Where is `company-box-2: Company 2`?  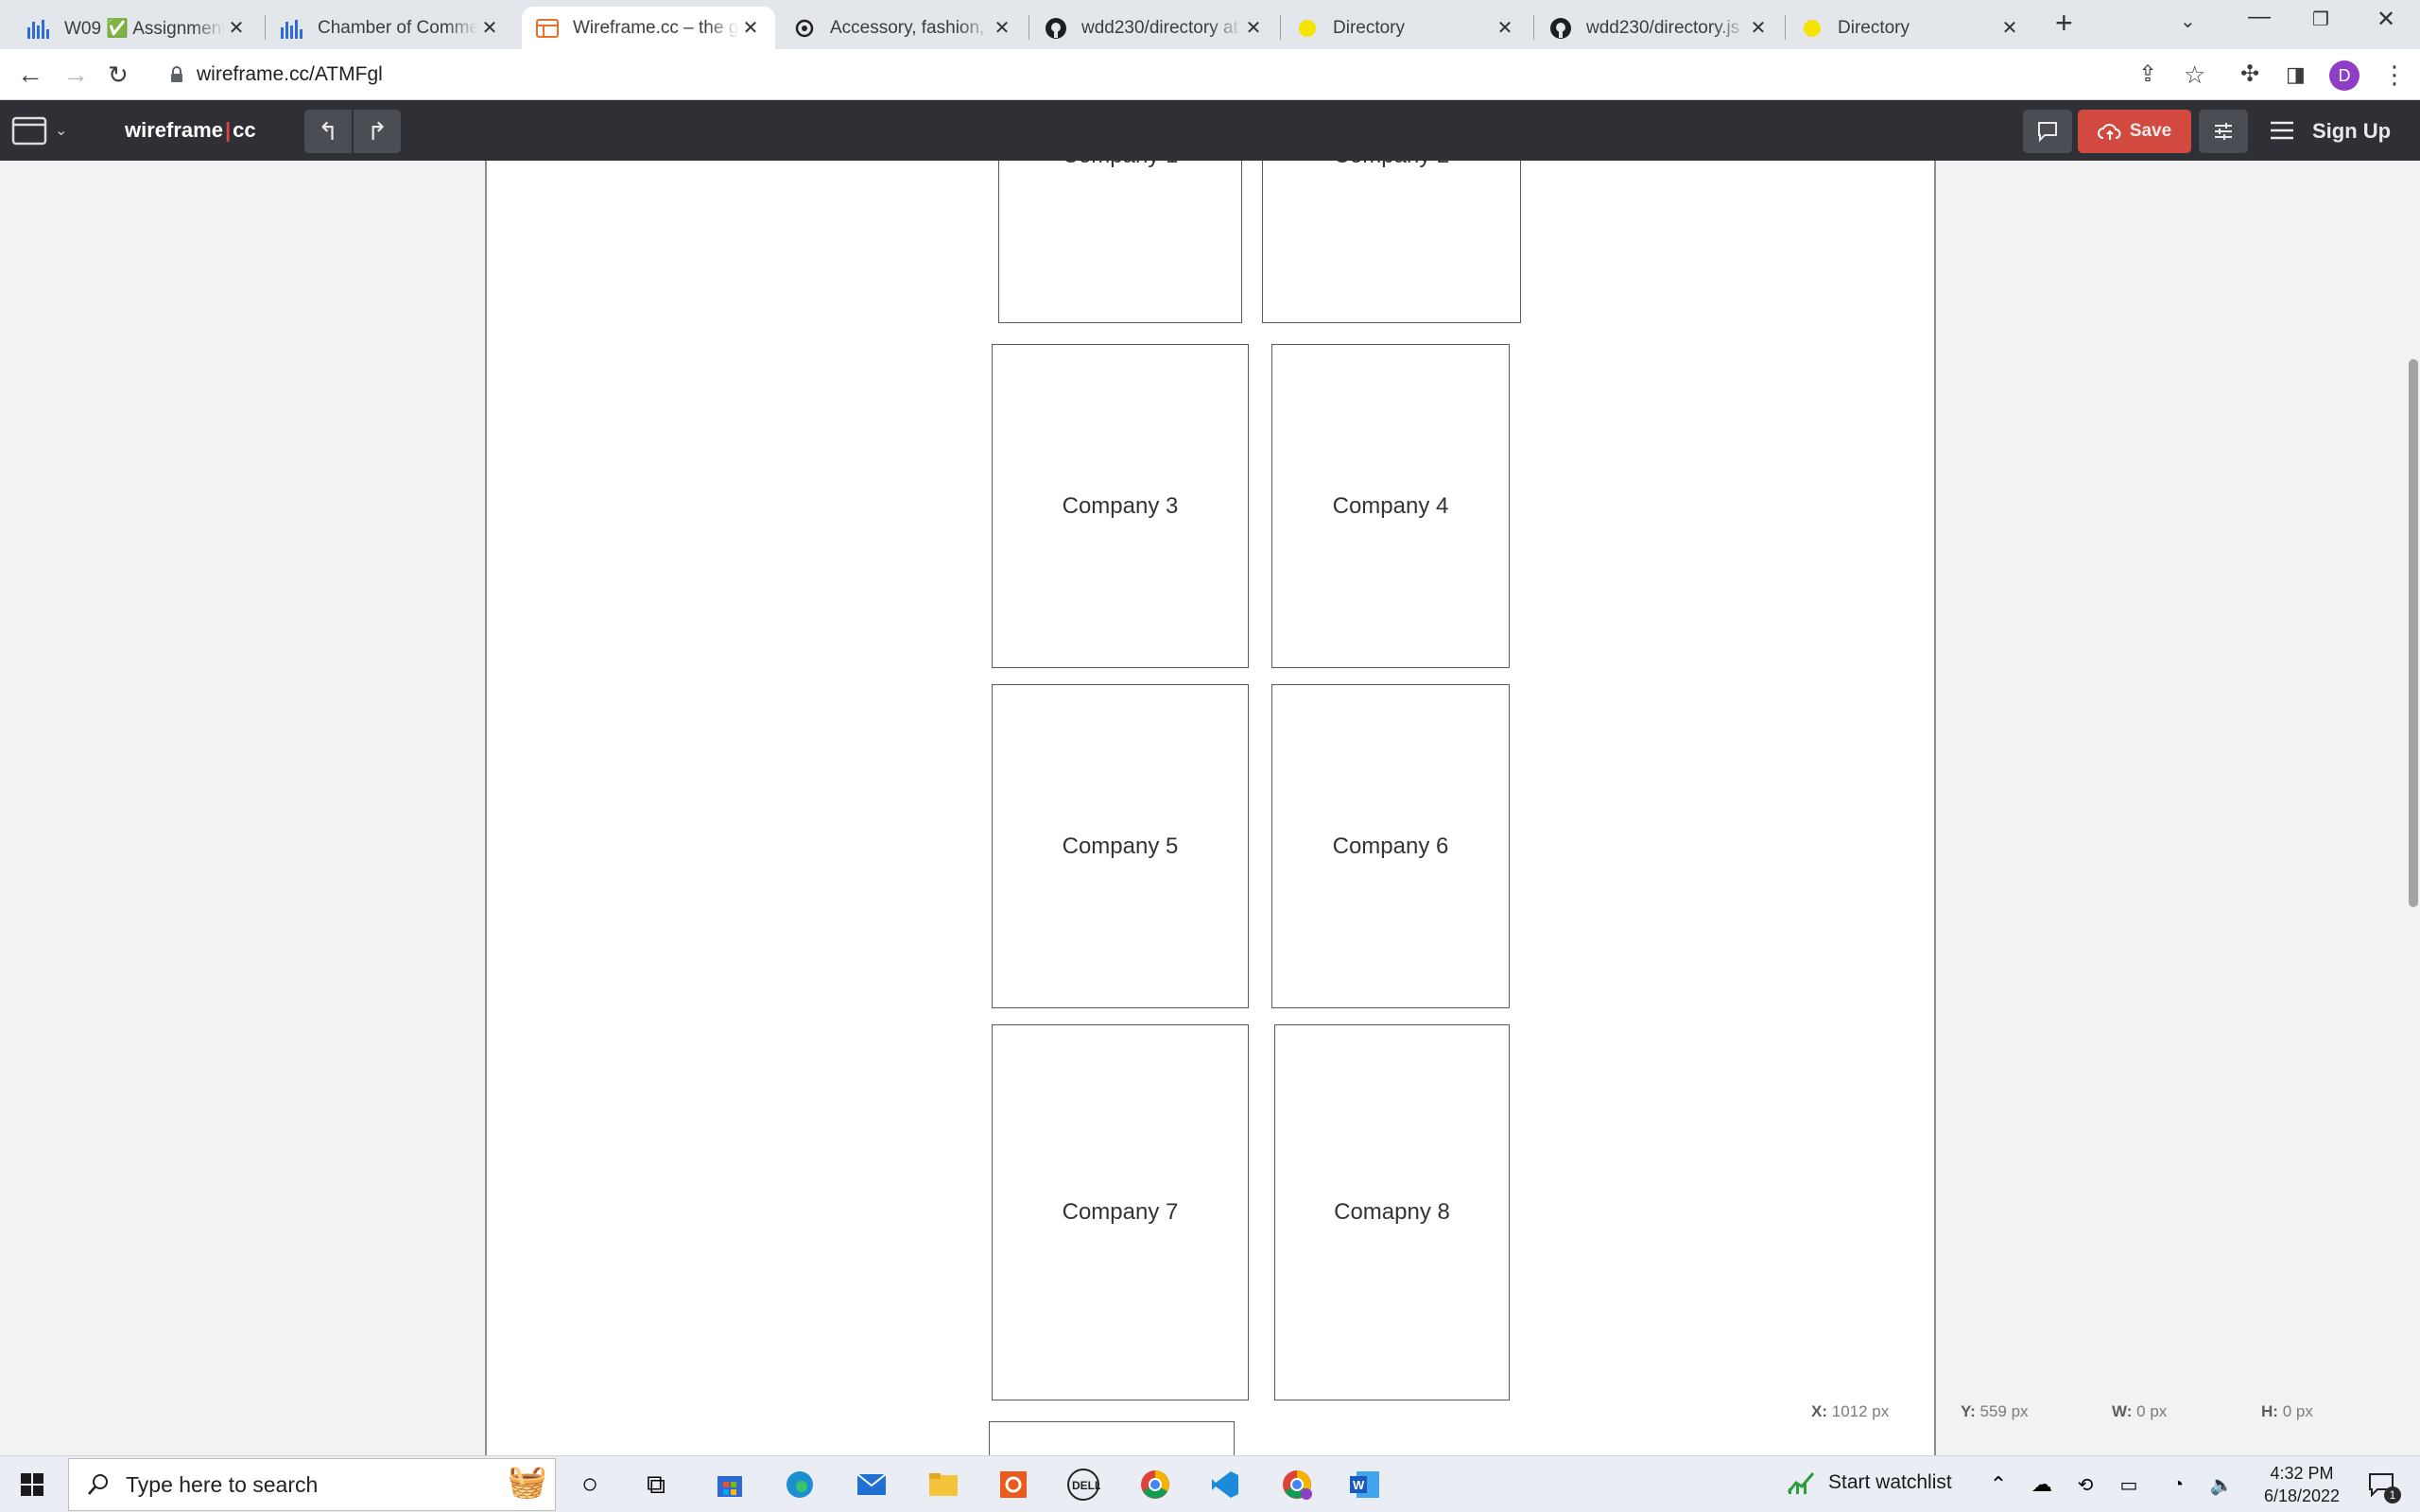
company-box-2: Company 2 is located at coordinates (1391, 242).